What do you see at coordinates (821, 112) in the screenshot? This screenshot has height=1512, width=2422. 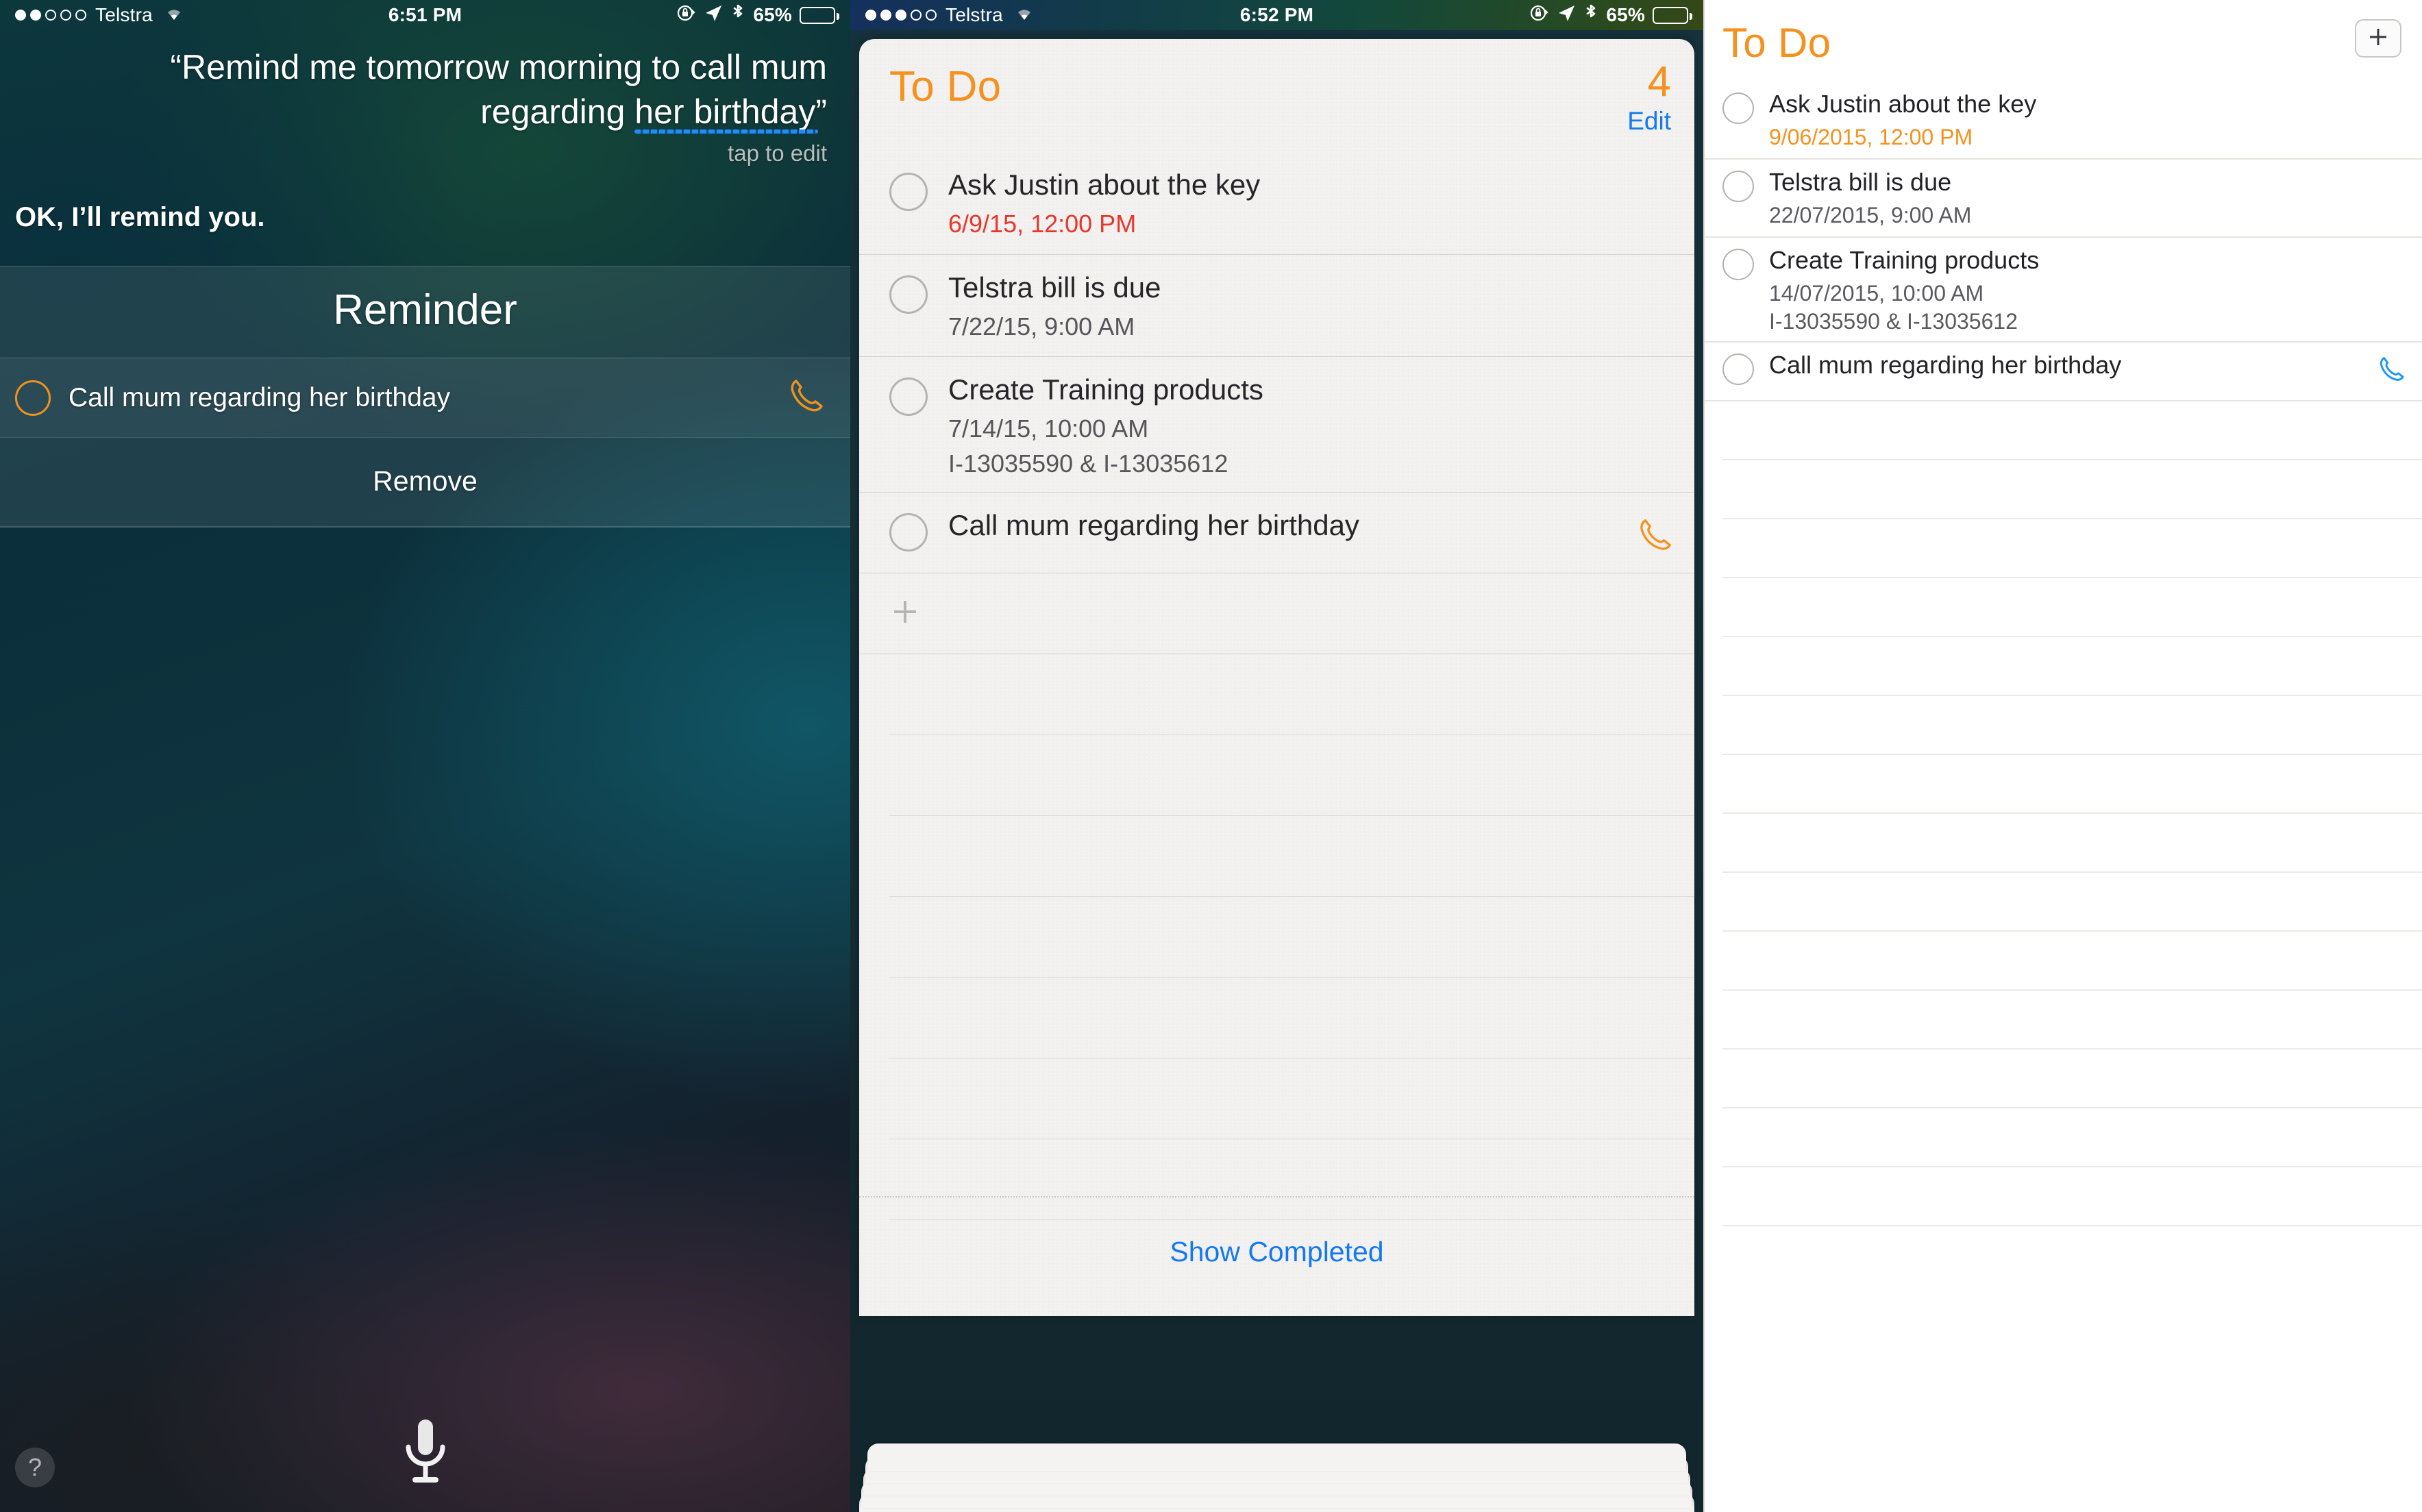 I see `siri-transcript-suffix: ”` at bounding box center [821, 112].